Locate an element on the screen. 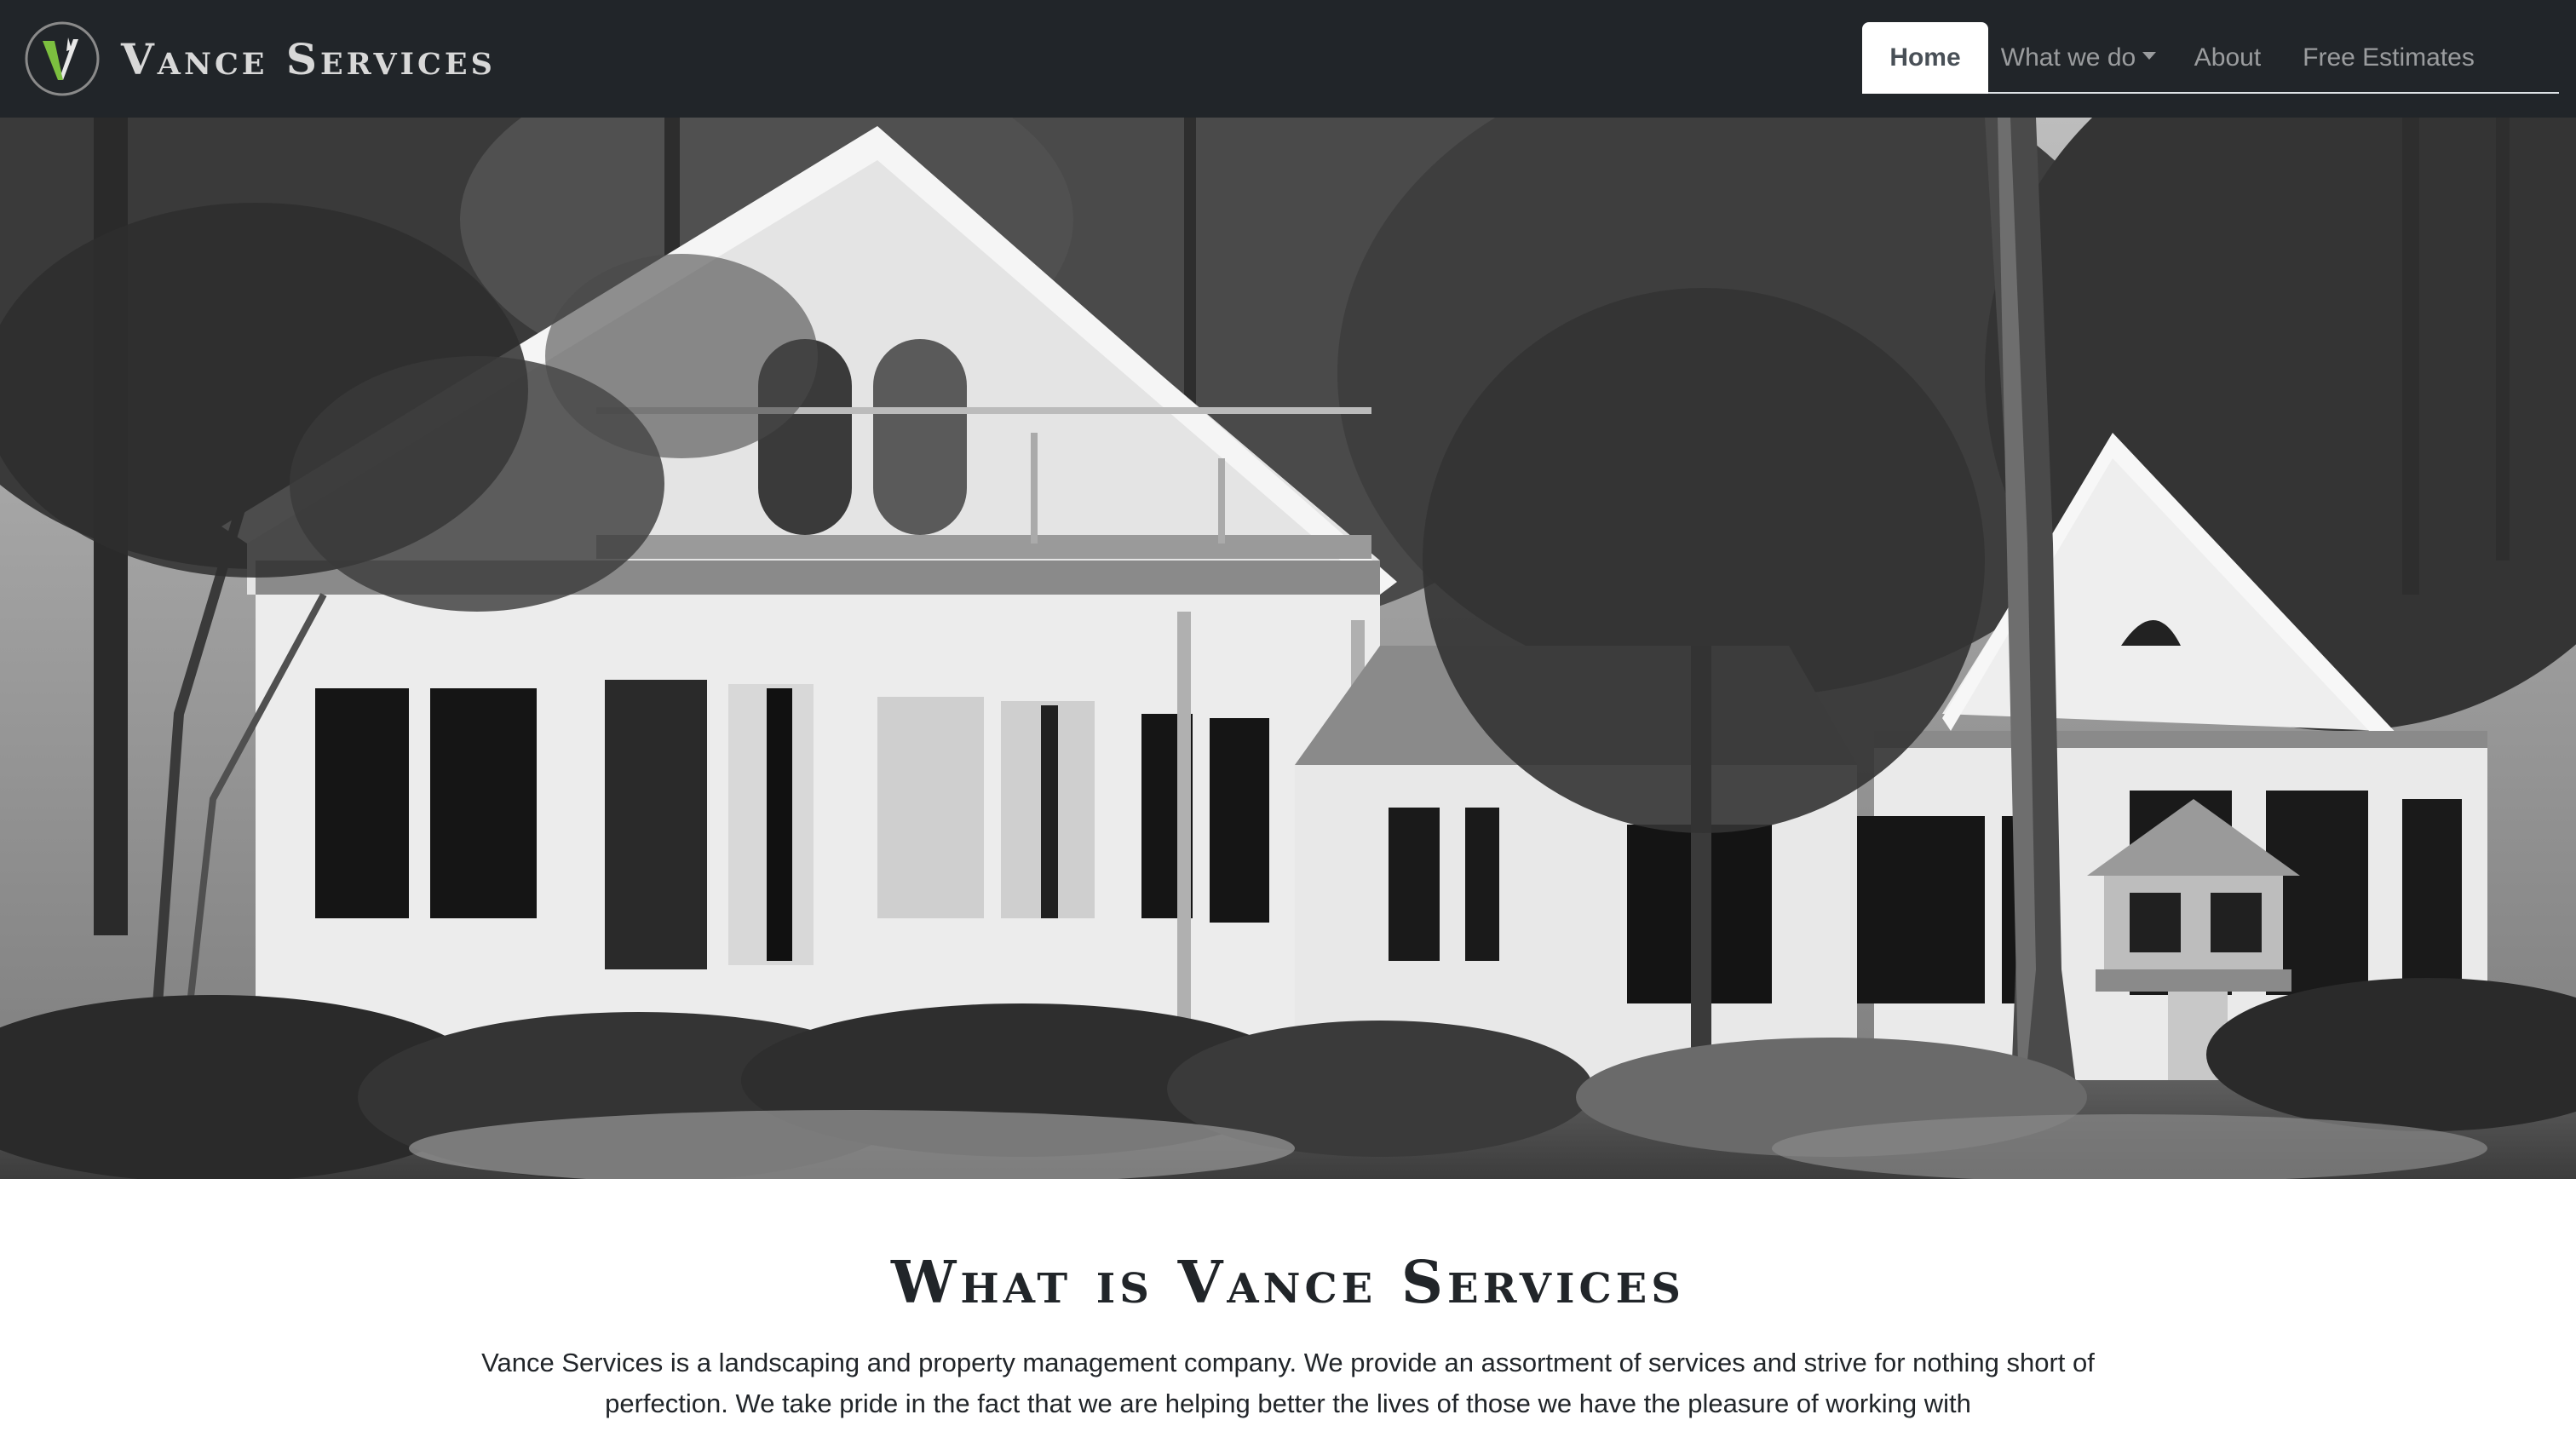 This screenshot has height=1449, width=2576. nav-tabs: Home What we do About Free Estimates is located at coordinates (2211, 58).